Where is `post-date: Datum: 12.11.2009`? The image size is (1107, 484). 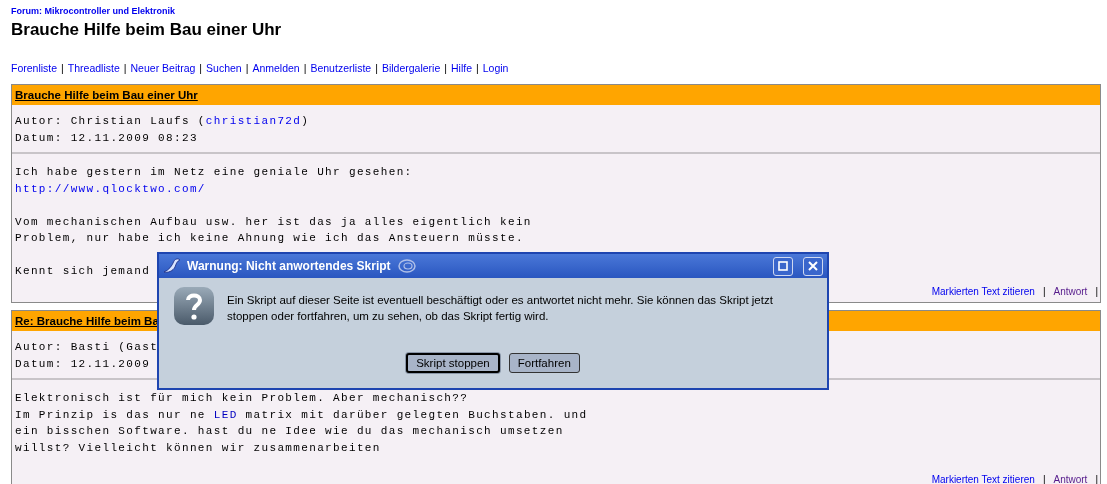 post-date: Datum: 12.11.2009 is located at coordinates (83, 364).